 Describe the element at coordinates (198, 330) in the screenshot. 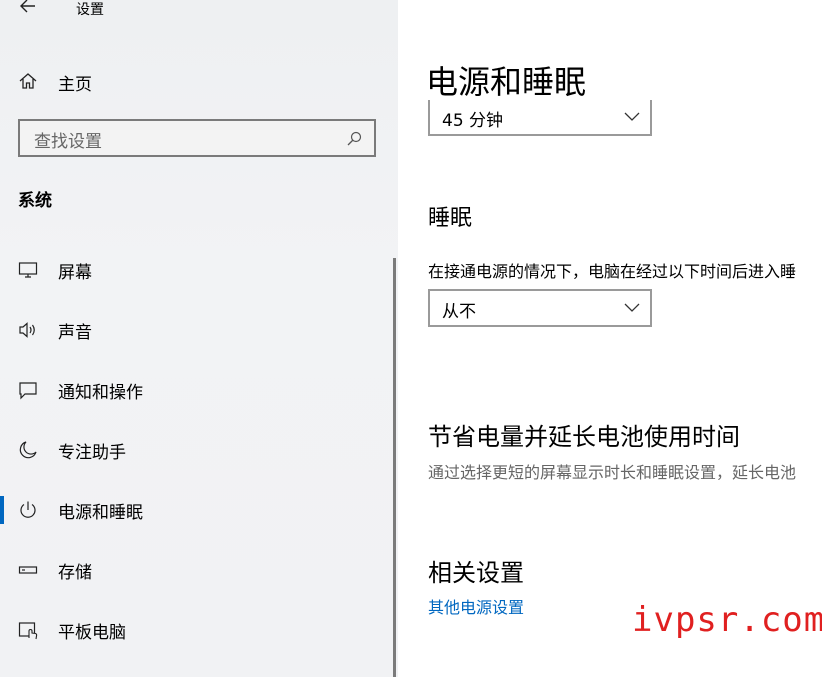

I see `sidebar-item-sound: 声音` at that location.